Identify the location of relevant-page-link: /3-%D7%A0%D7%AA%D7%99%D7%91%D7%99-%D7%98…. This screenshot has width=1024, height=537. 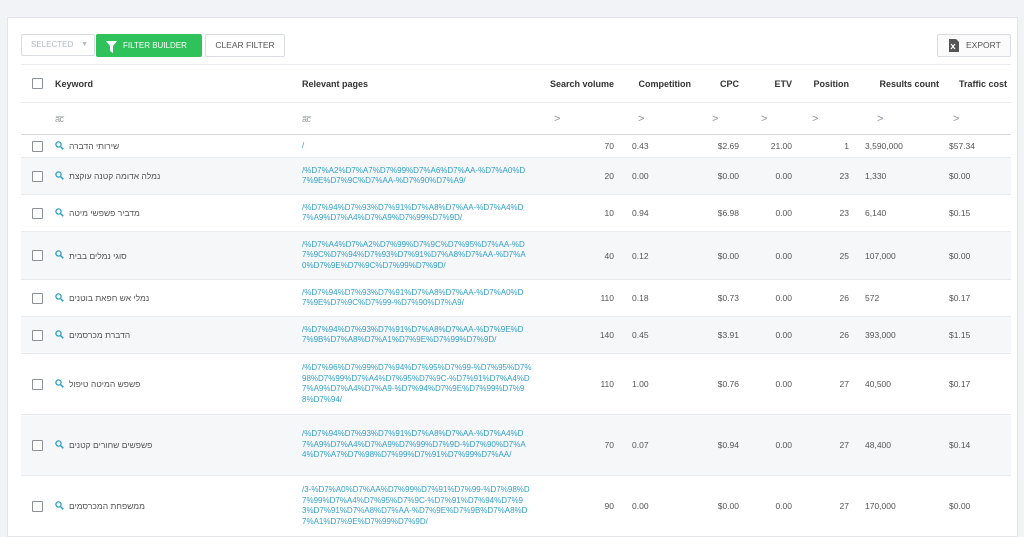
(417, 506).